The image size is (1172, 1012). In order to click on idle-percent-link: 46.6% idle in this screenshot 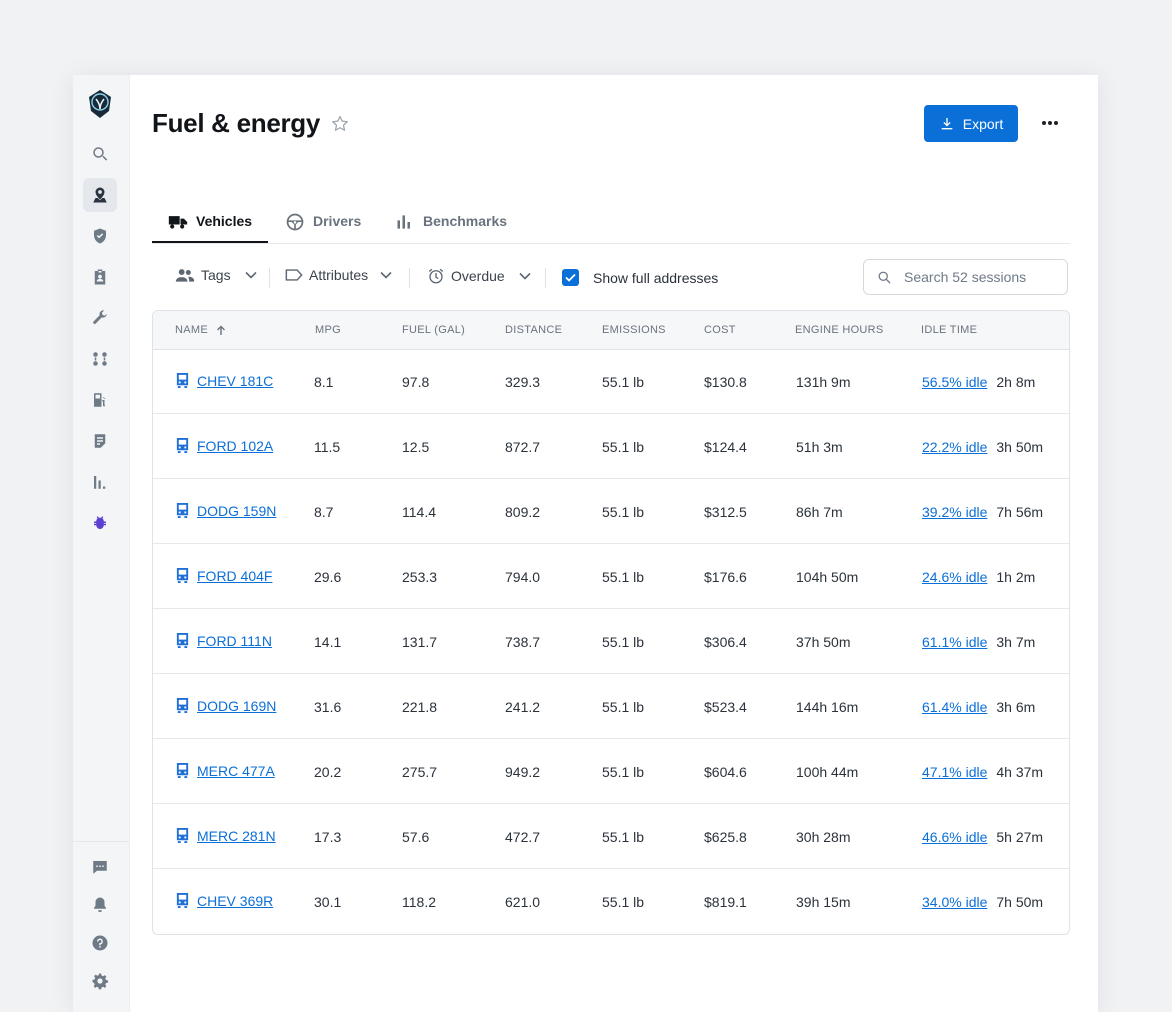, I will do `click(954, 837)`.